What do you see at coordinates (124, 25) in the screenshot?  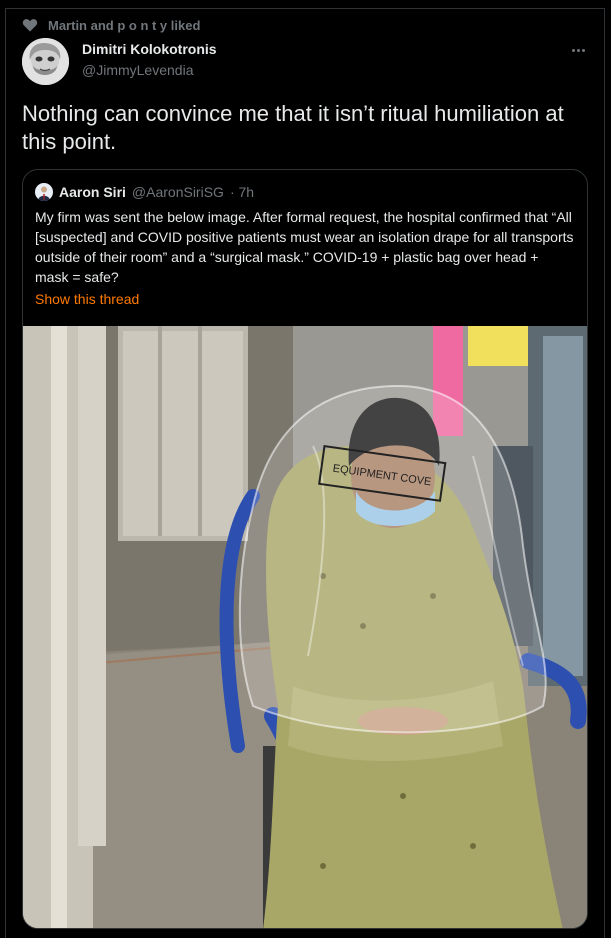 I see `social-context-text: Martin and p o n t y liked` at bounding box center [124, 25].